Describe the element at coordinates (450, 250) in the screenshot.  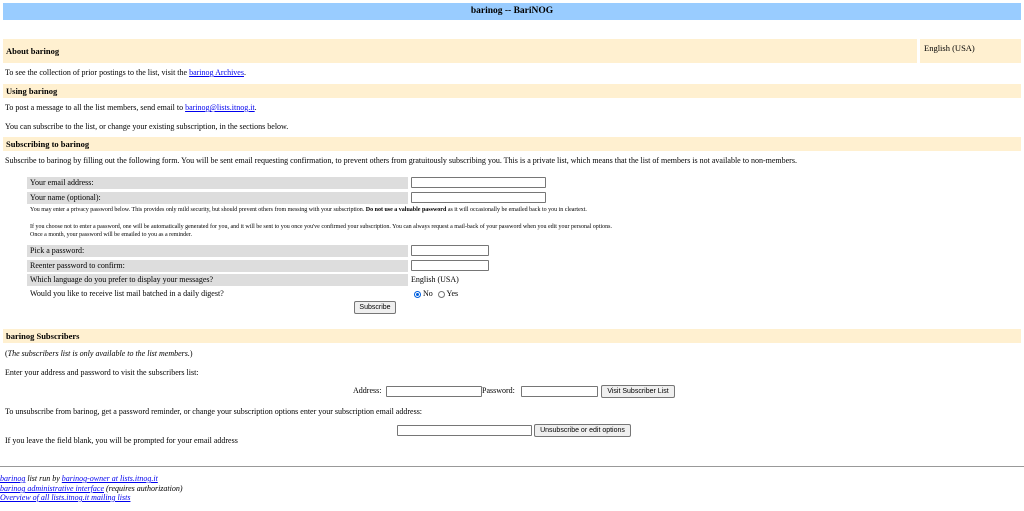
I see `pick-password-input` at that location.